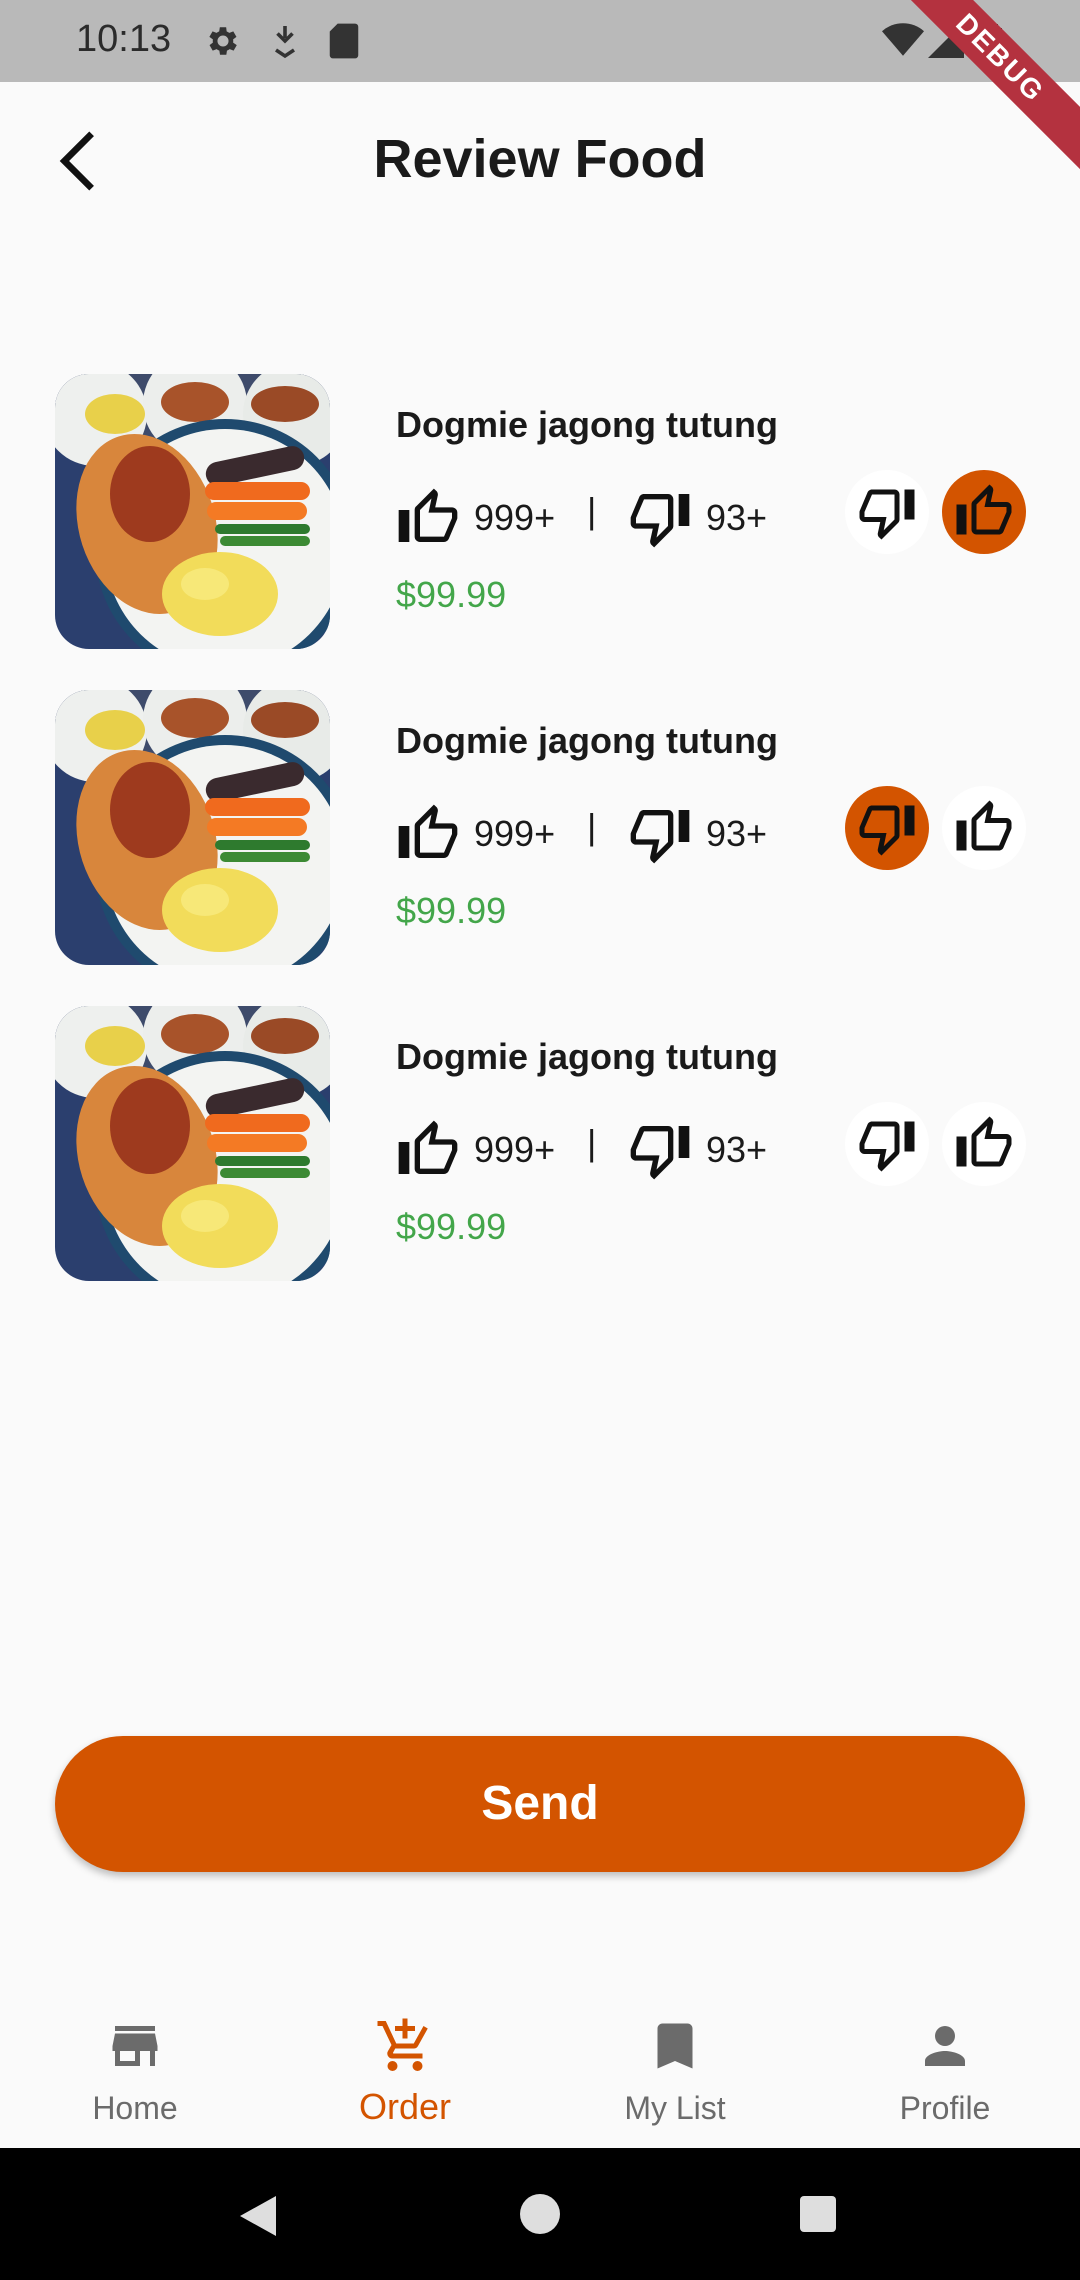 This screenshot has width=1080, height=2280. I want to click on bookmark-icon, so click(675, 2046).